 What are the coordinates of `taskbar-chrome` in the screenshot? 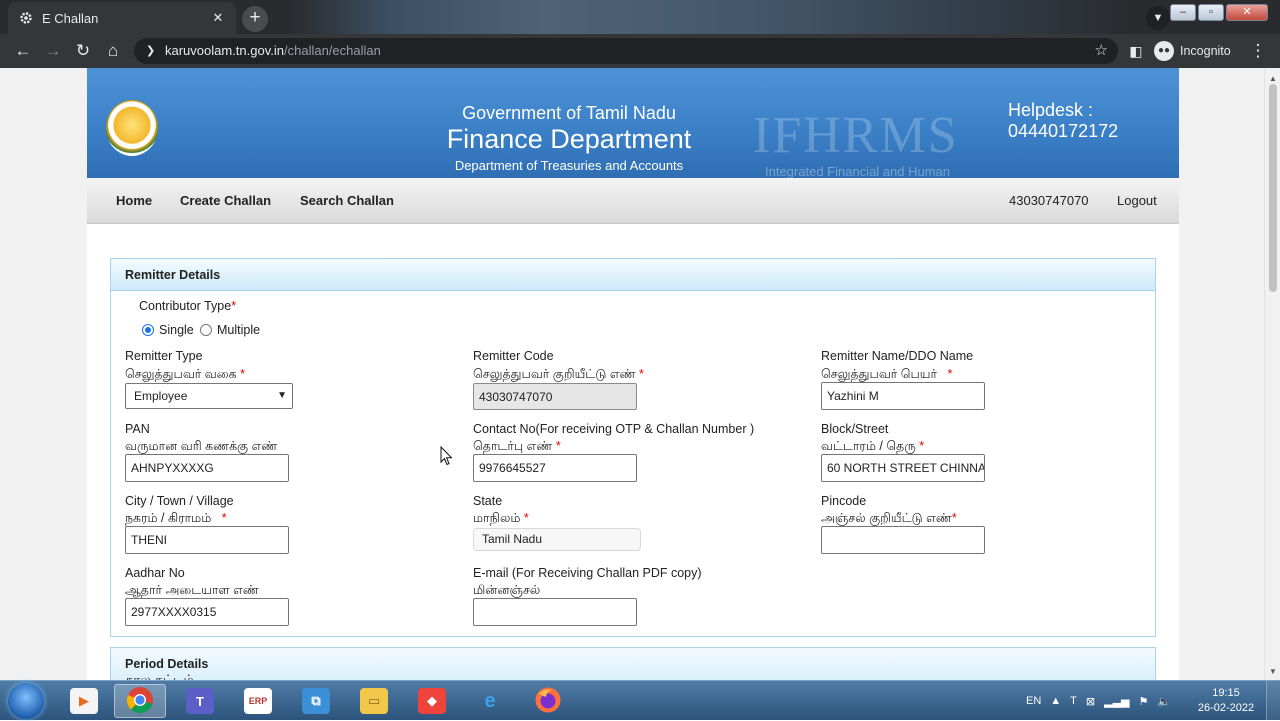 It's located at (140, 701).